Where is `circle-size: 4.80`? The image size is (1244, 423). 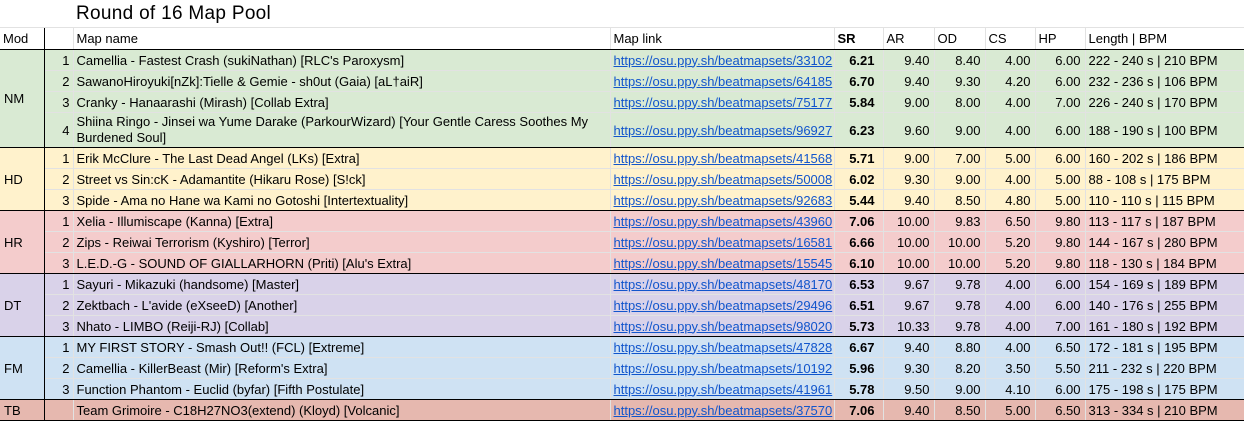 circle-size: 4.80 is located at coordinates (1010, 200).